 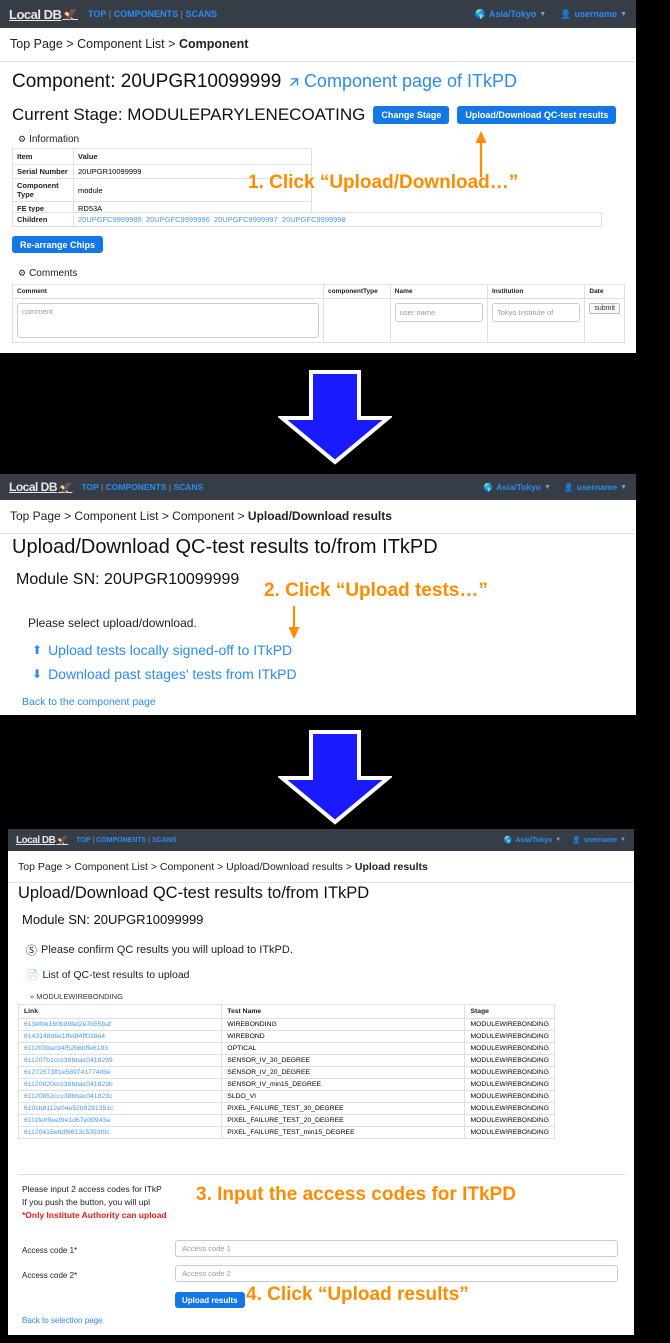 What do you see at coordinates (391, 867) in the screenshot?
I see `breadcrumb-current: Upload results` at bounding box center [391, 867].